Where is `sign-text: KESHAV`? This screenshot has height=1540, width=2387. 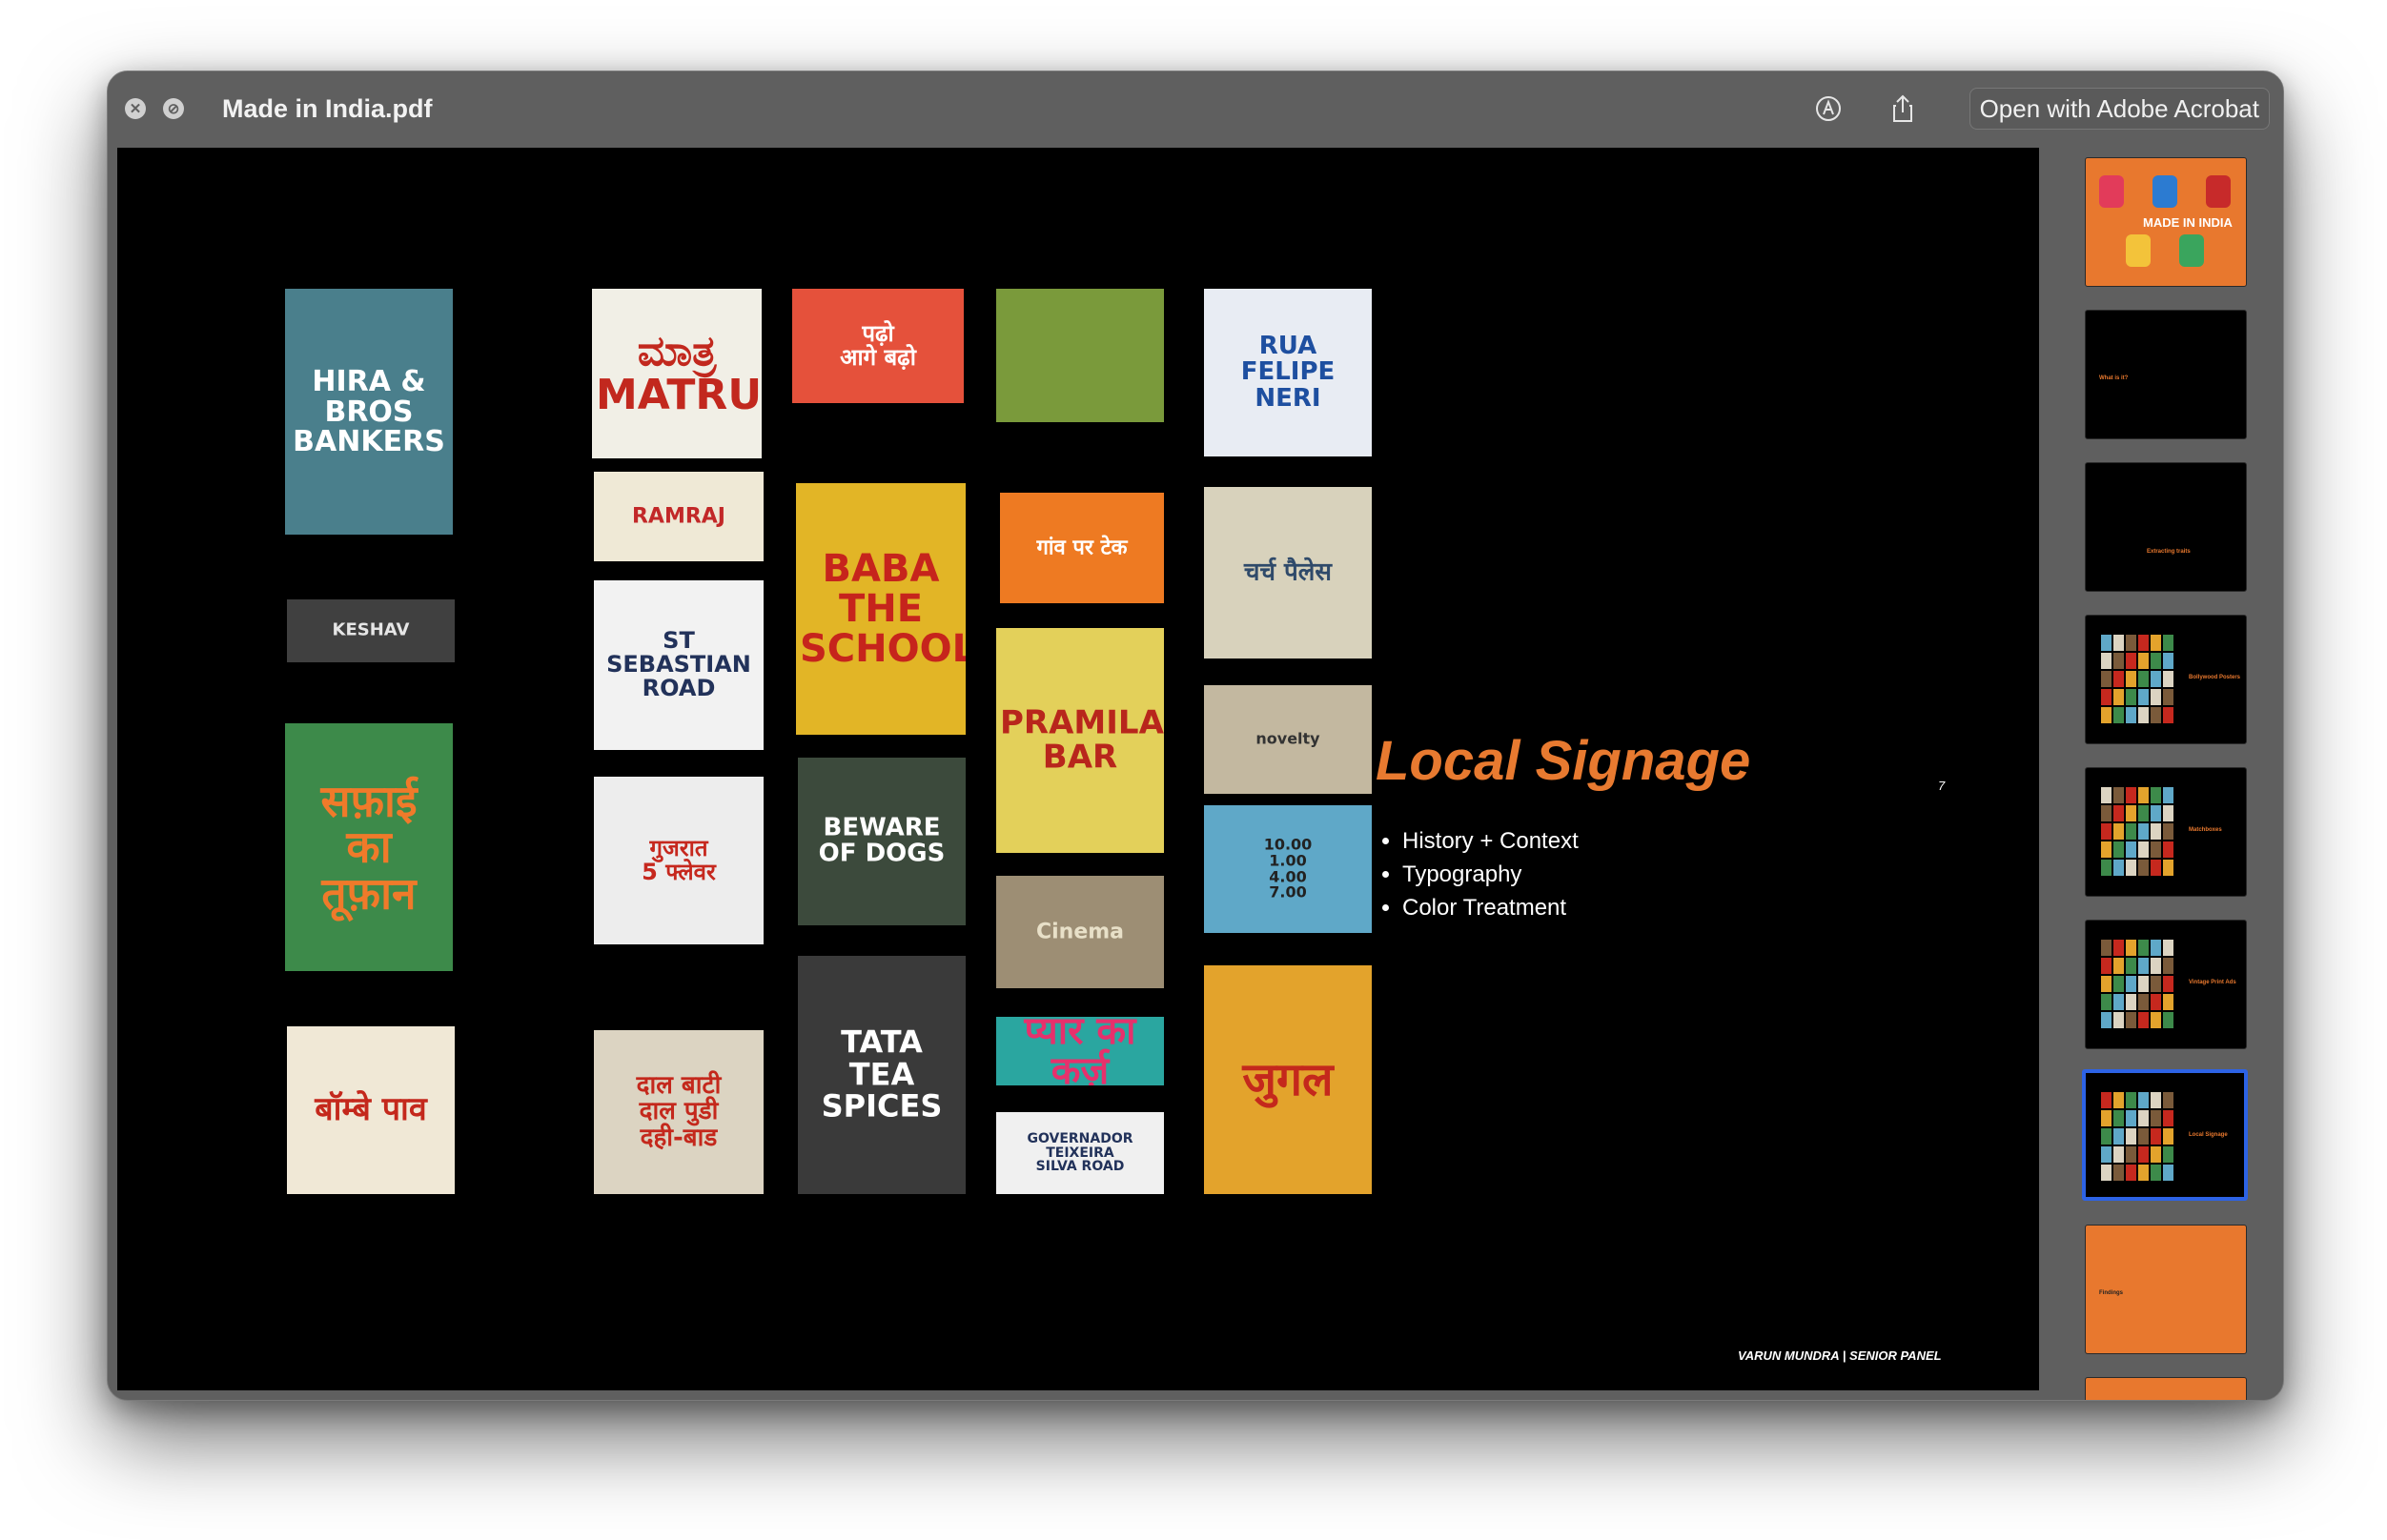 sign-text: KESHAV is located at coordinates (371, 629).